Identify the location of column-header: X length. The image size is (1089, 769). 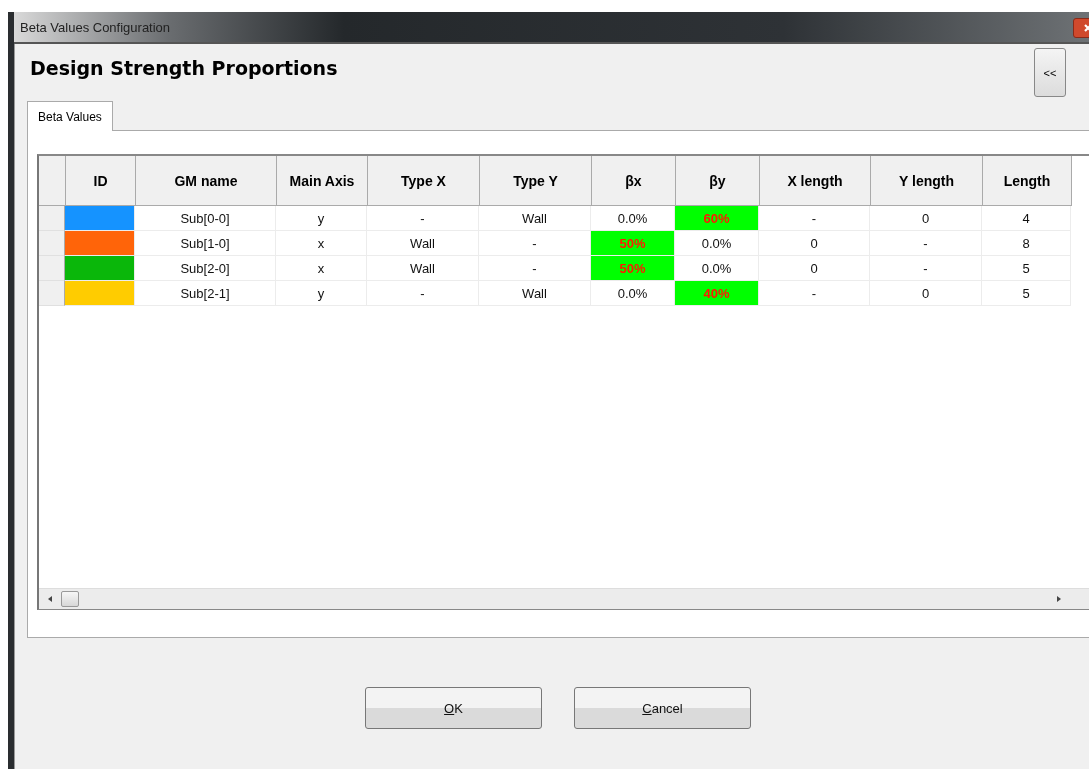
(815, 181).